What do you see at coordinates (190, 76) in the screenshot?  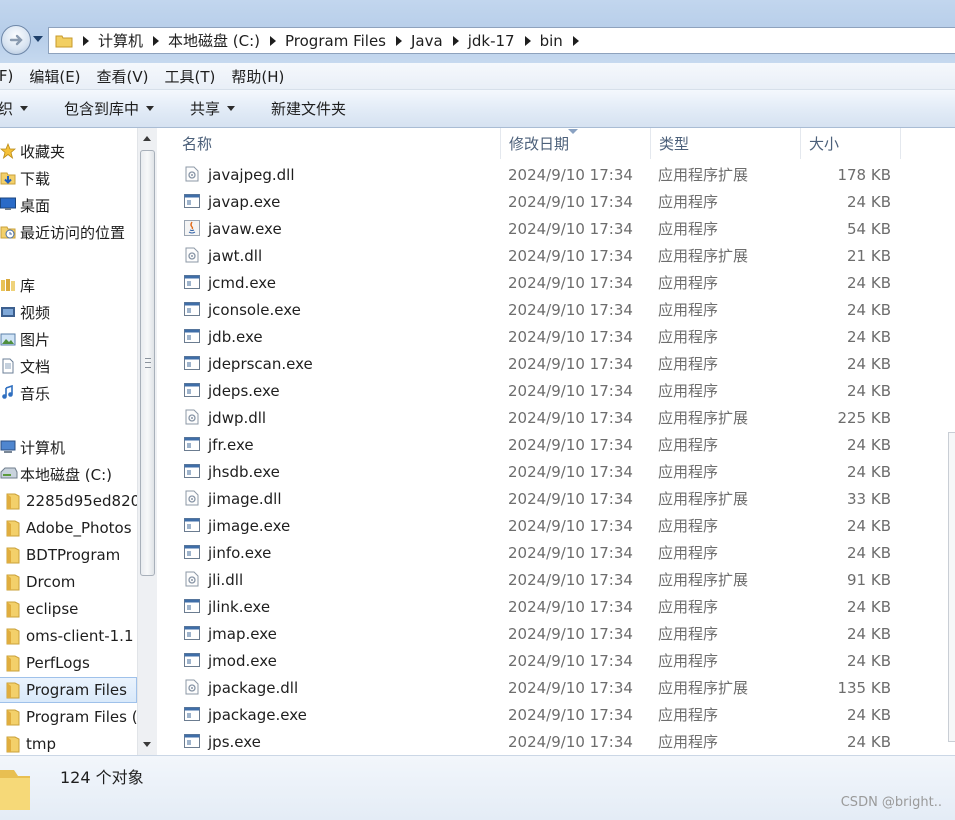 I see `menu-item: 工具(T)` at bounding box center [190, 76].